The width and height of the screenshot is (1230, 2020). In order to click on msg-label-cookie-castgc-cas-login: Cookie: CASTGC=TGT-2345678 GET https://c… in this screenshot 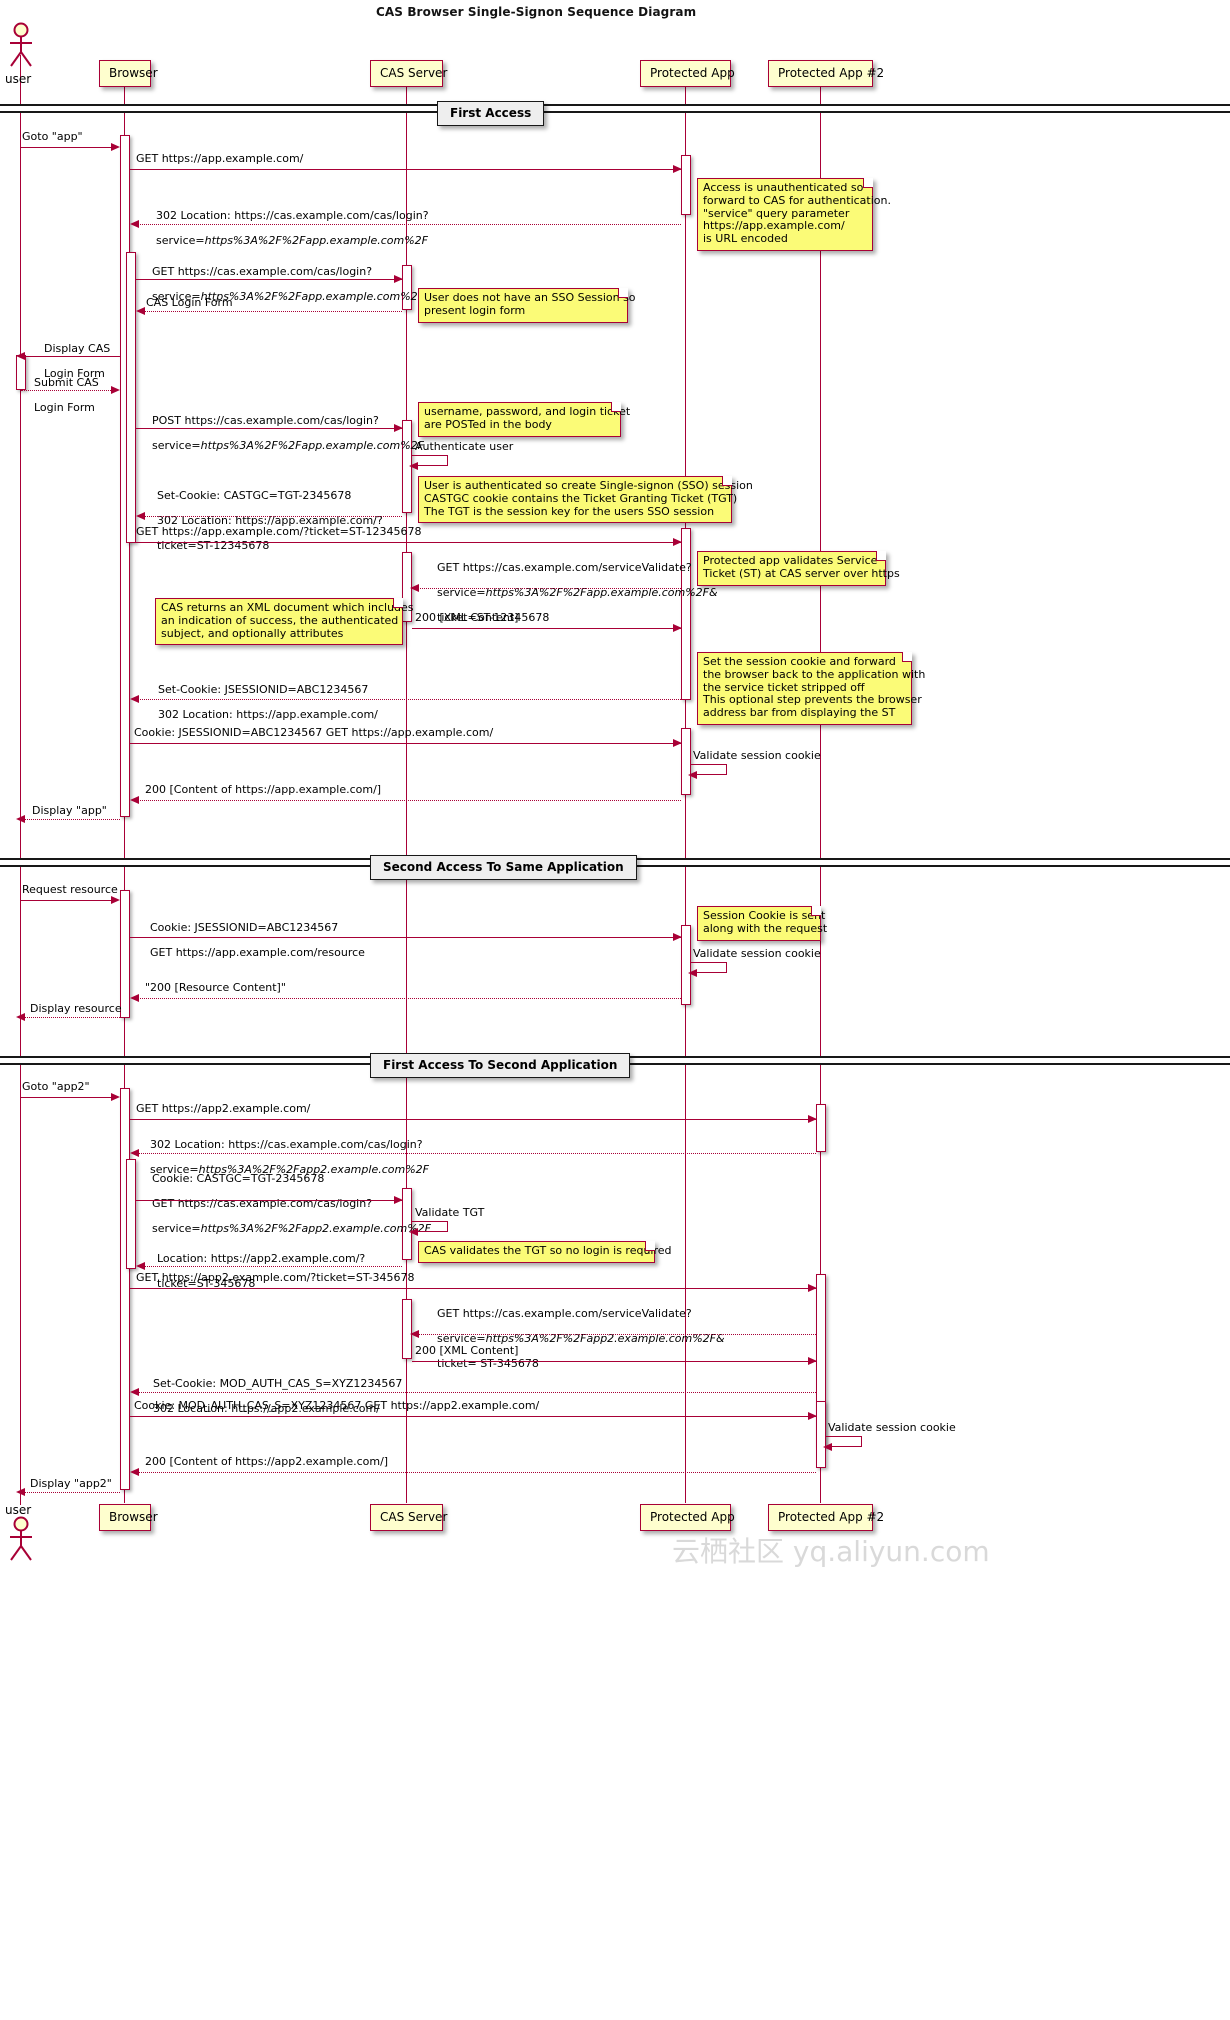, I will do `click(284, 1204)`.